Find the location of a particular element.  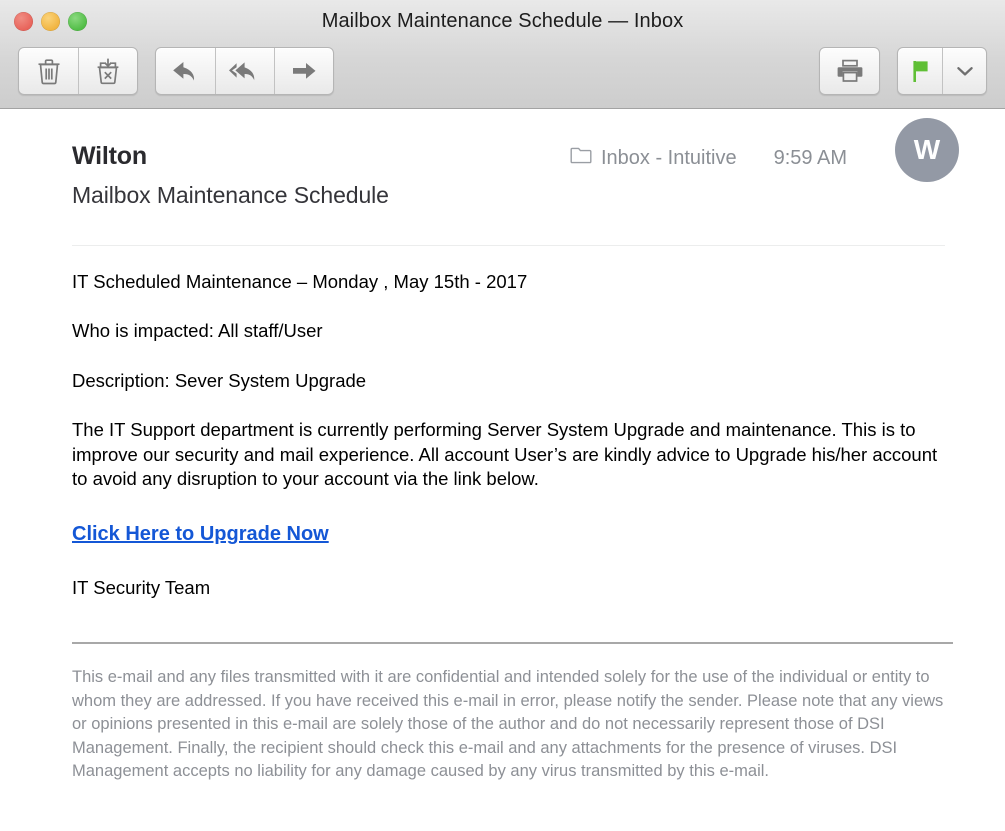

toolbar-group-reply is located at coordinates (244, 71).